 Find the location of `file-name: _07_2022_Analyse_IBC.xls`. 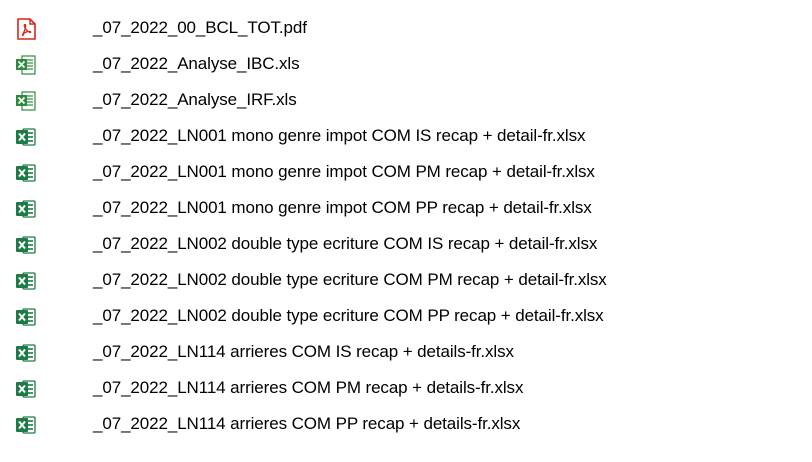

file-name: _07_2022_Analyse_IBC.xls is located at coordinates (196, 63).